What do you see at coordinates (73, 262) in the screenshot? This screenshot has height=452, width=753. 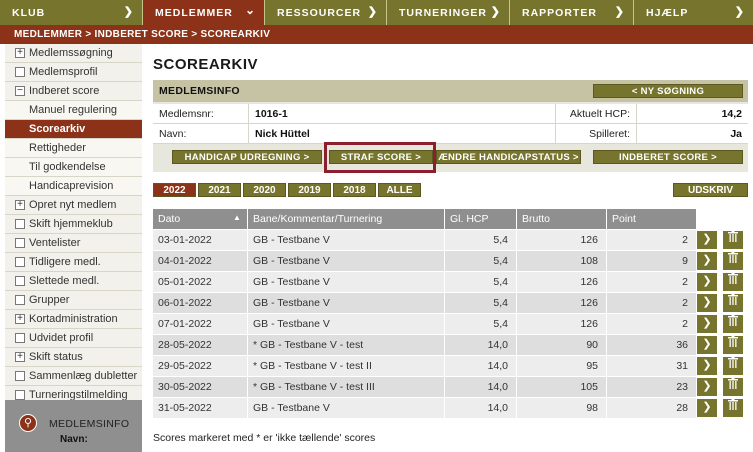 I see `sidebar-item-tidligere-medl: Tidligere medl.` at bounding box center [73, 262].